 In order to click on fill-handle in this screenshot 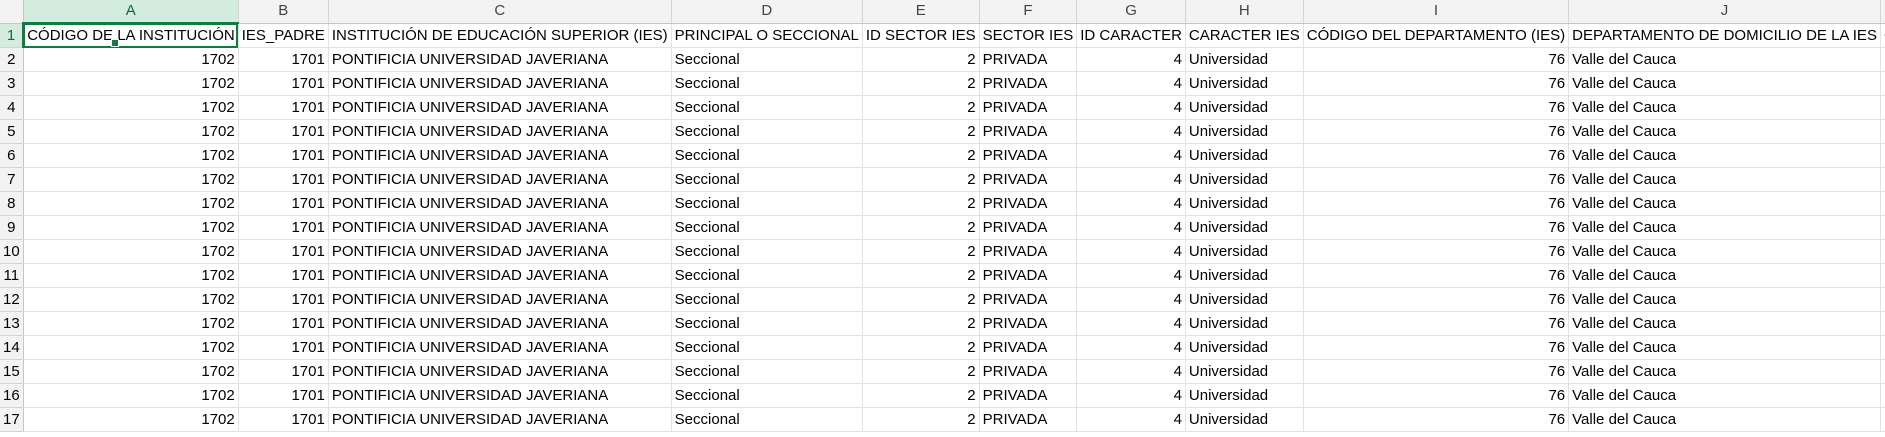, I will do `click(115, 43)`.